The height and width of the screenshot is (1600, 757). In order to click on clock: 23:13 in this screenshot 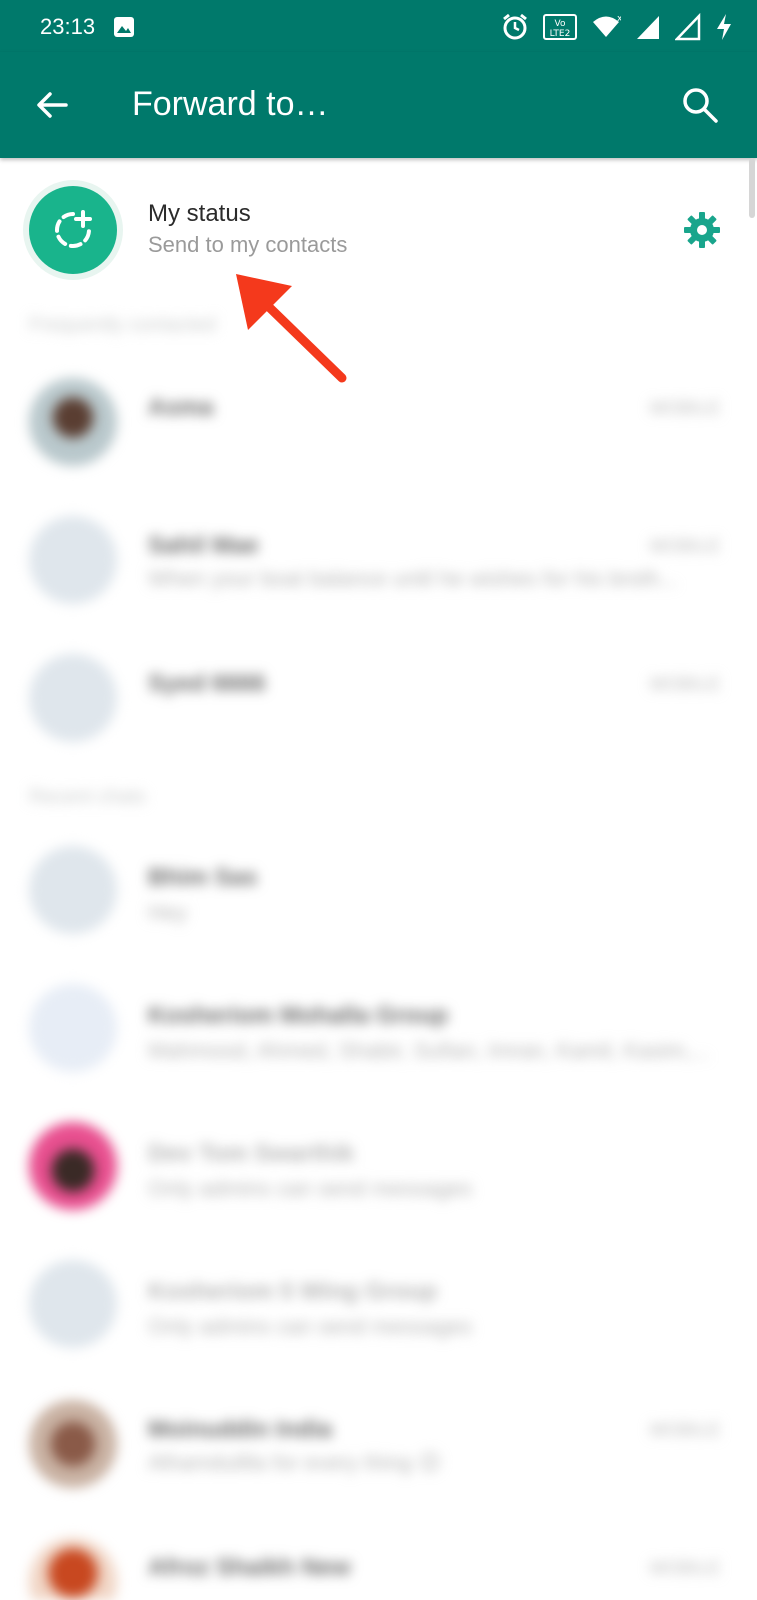, I will do `click(68, 26)`.